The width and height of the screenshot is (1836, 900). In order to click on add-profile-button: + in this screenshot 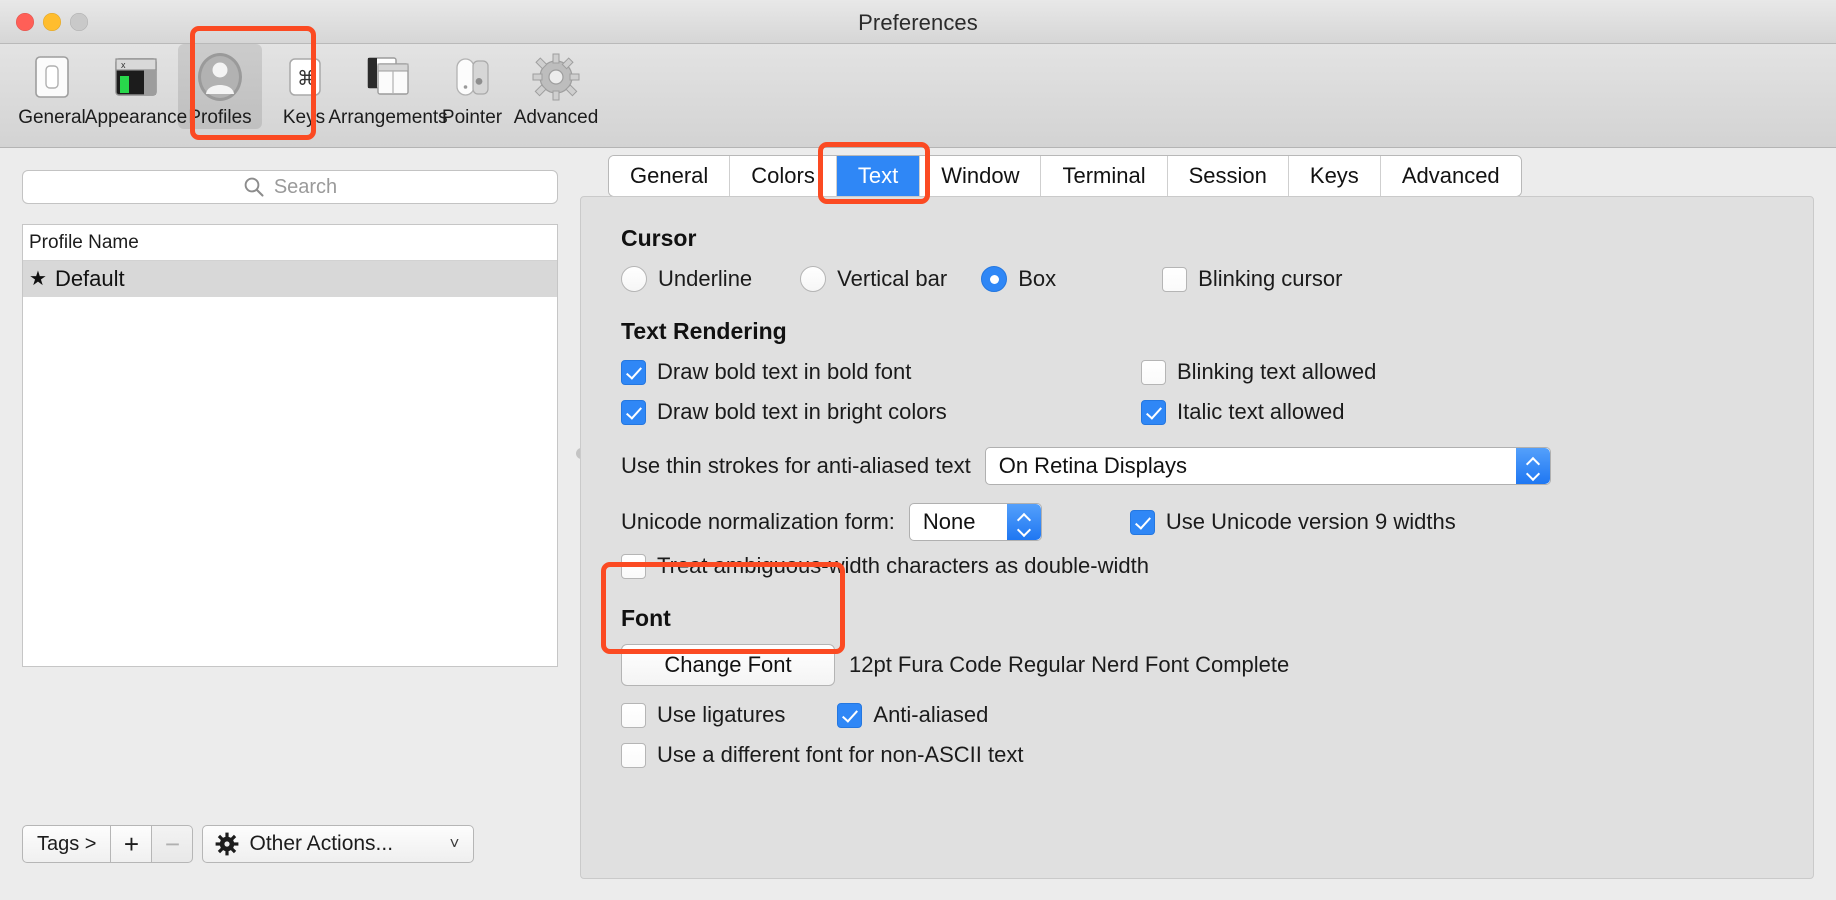, I will do `click(132, 844)`.